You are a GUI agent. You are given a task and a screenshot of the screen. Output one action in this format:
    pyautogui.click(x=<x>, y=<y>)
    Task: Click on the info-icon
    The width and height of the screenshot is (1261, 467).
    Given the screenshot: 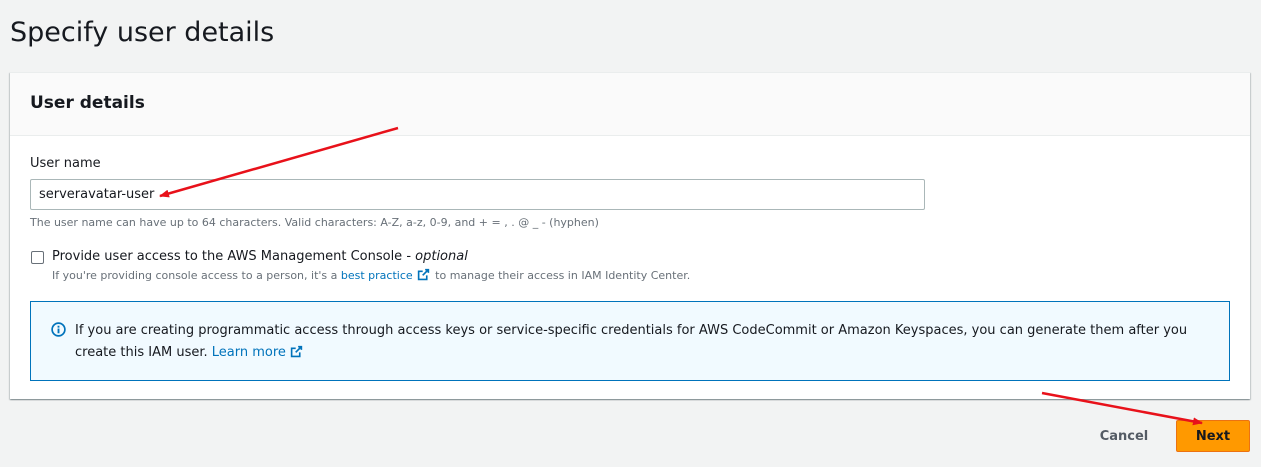 What is the action you would take?
    pyautogui.click(x=58, y=331)
    